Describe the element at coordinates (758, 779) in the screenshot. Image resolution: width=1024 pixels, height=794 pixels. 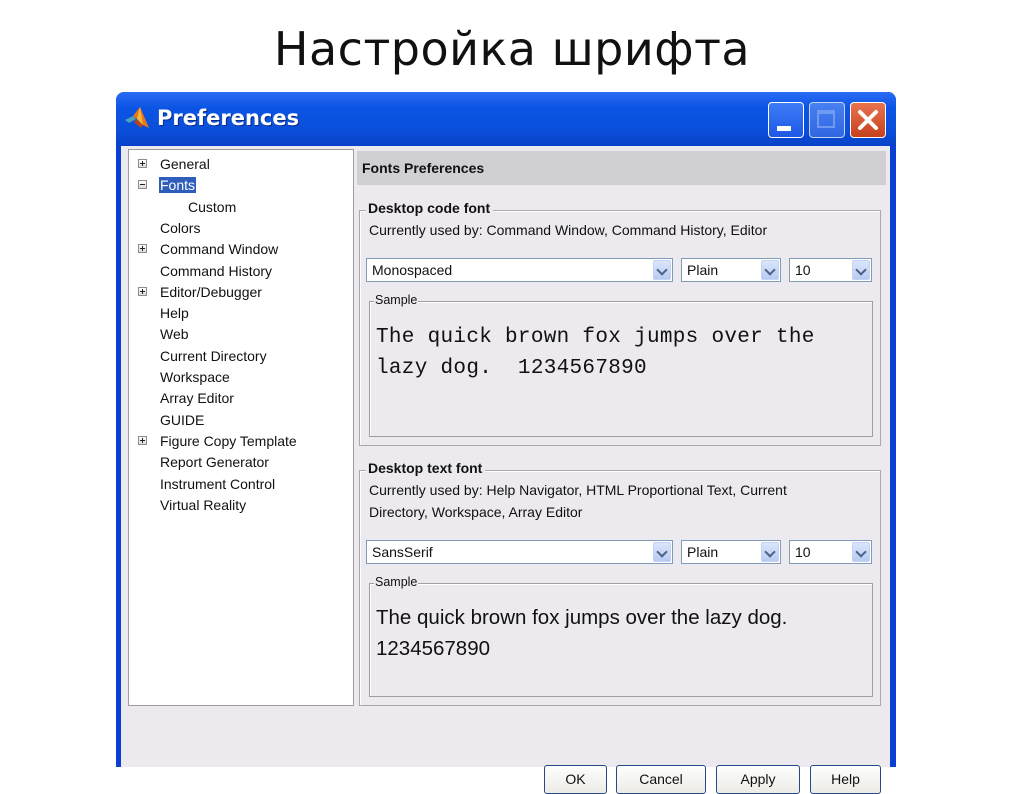
I see `apply-button: Apply` at that location.